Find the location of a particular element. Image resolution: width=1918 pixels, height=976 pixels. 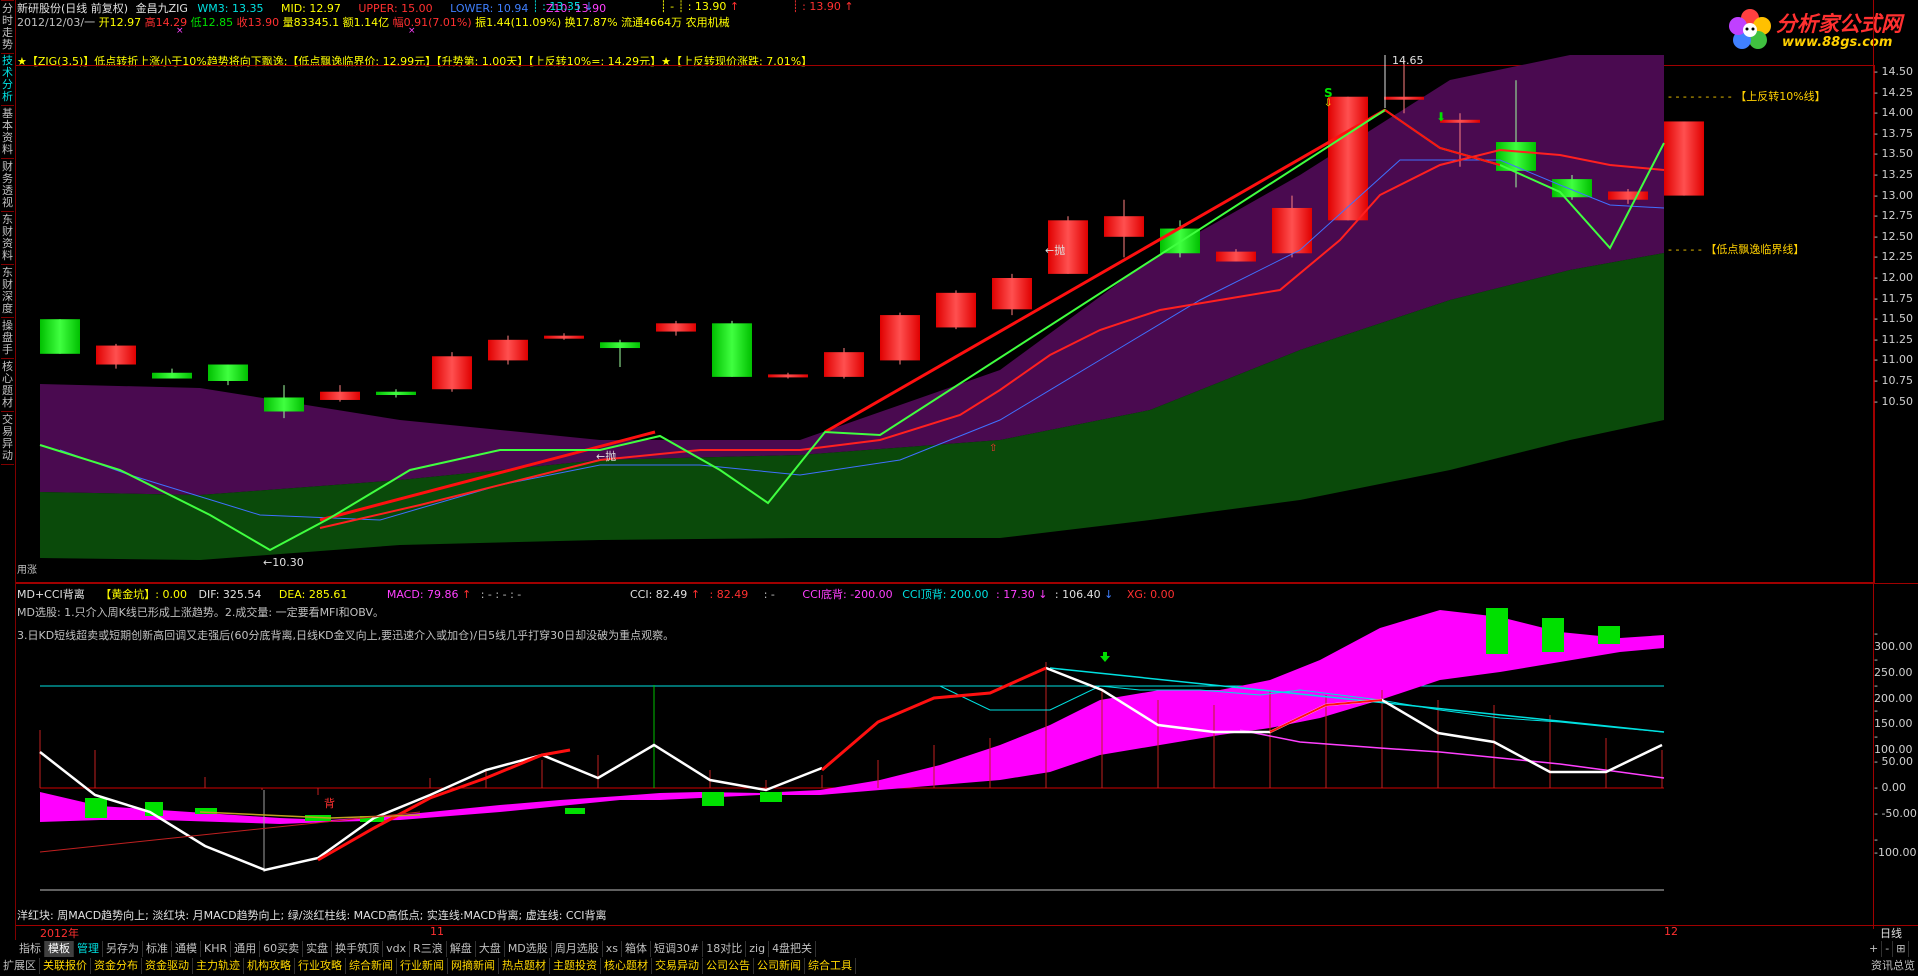

bottom-left-label: 用涨 is located at coordinates (27, 570).